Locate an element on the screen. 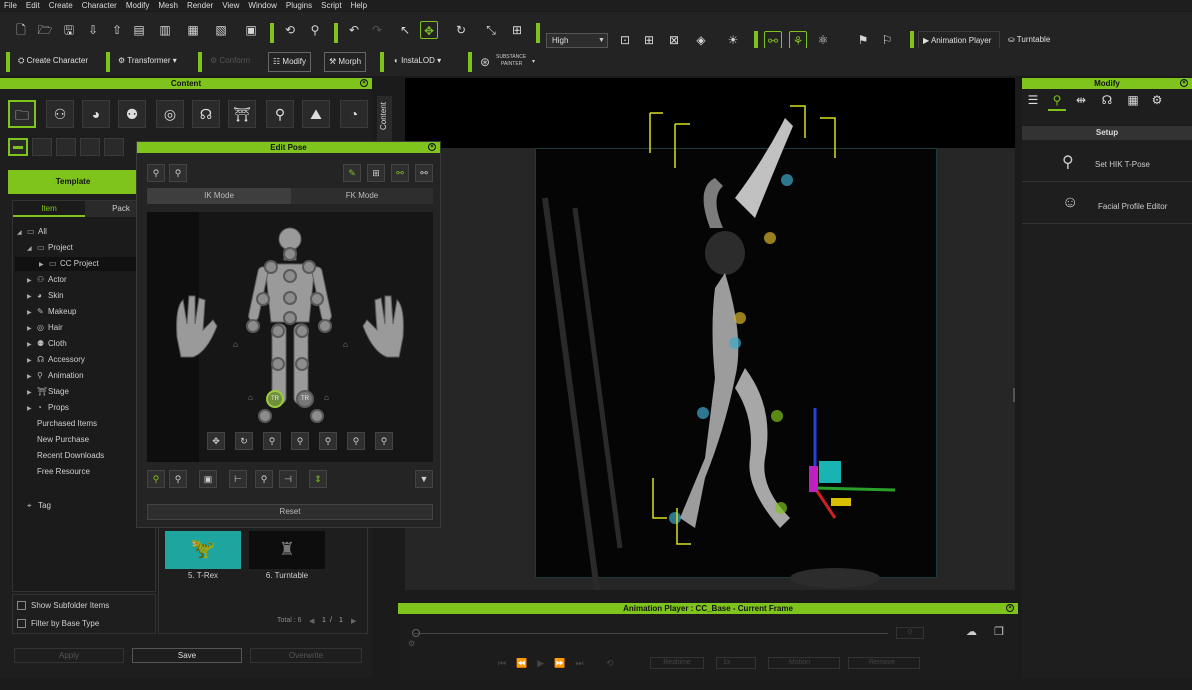  folder-view-icon: ▬ is located at coordinates (18, 147).